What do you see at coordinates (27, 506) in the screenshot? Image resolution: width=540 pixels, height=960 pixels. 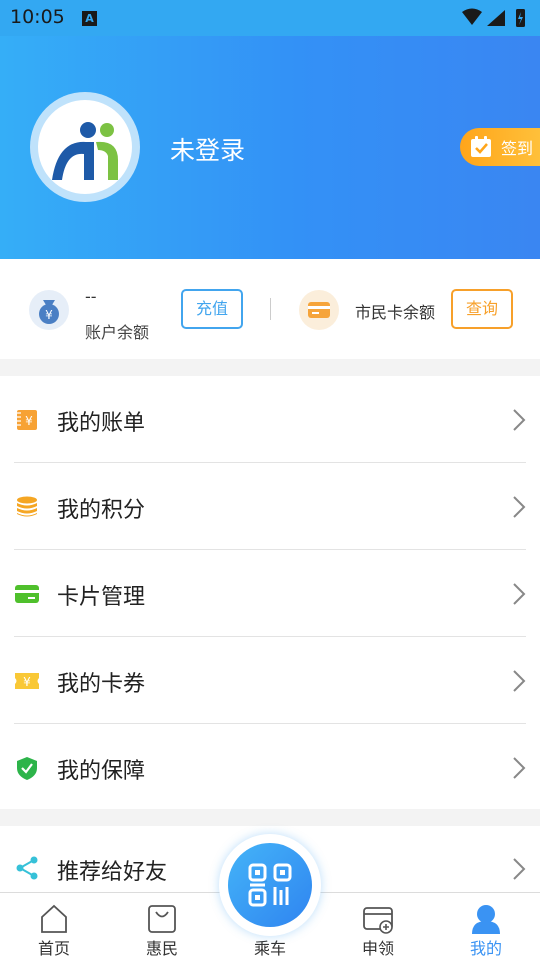 I see `coins-icon` at bounding box center [27, 506].